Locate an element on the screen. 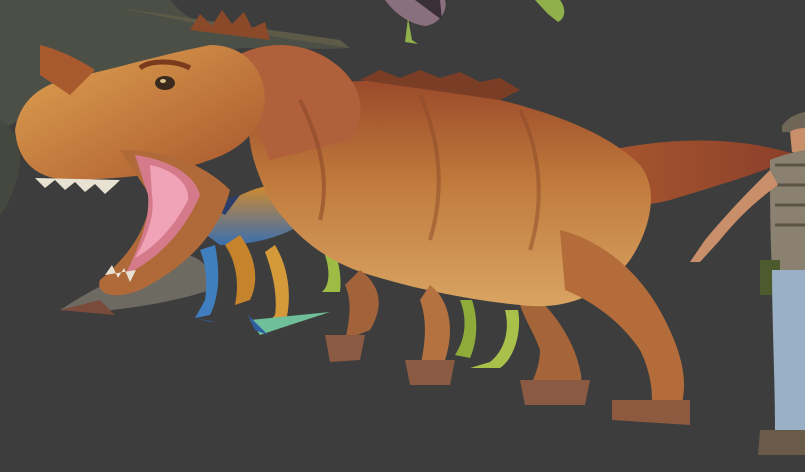 The width and height of the screenshot is (805, 472). bird-creature is located at coordinates (475, 22).